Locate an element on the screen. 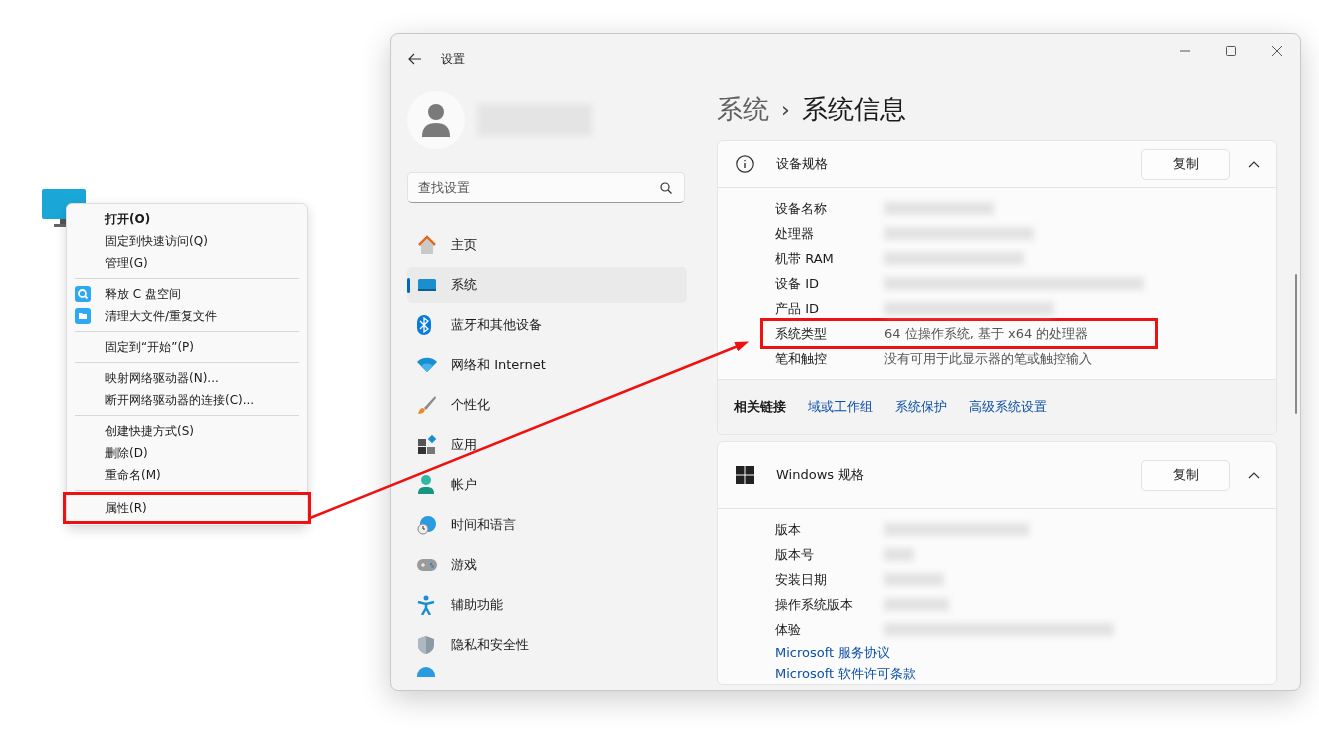 This screenshot has height=734, width=1319. related-links-label: 相关链接 is located at coordinates (760, 407).